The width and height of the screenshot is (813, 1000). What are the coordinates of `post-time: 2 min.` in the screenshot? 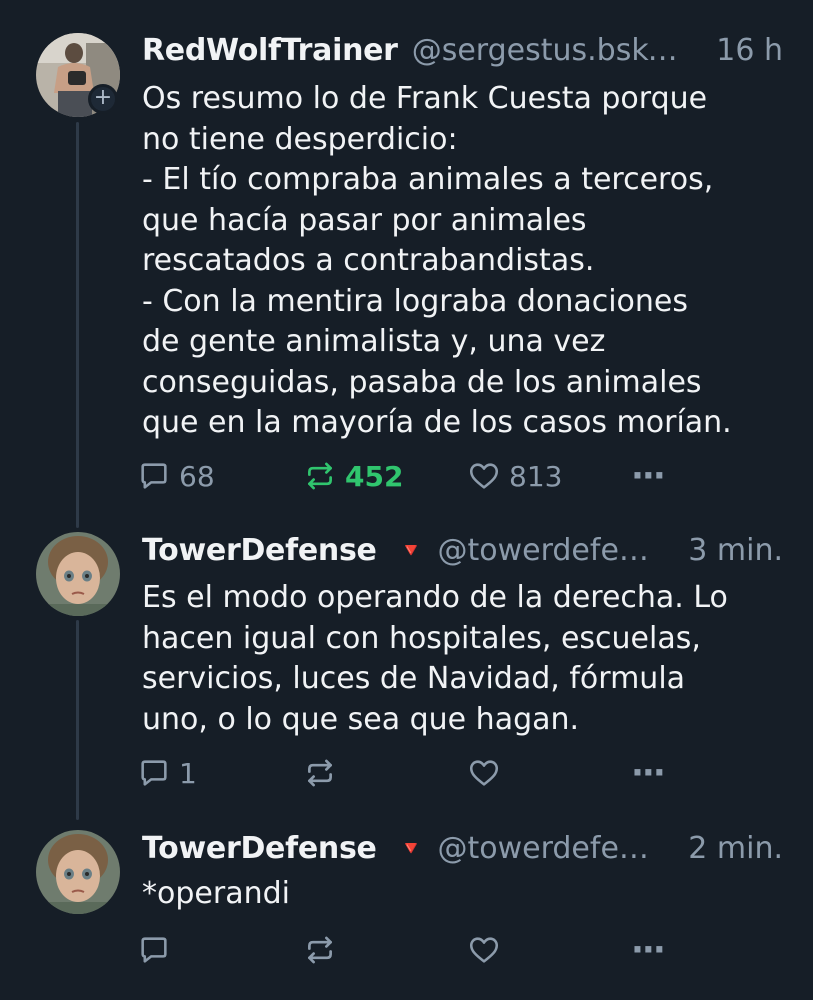 It's located at (735, 848).